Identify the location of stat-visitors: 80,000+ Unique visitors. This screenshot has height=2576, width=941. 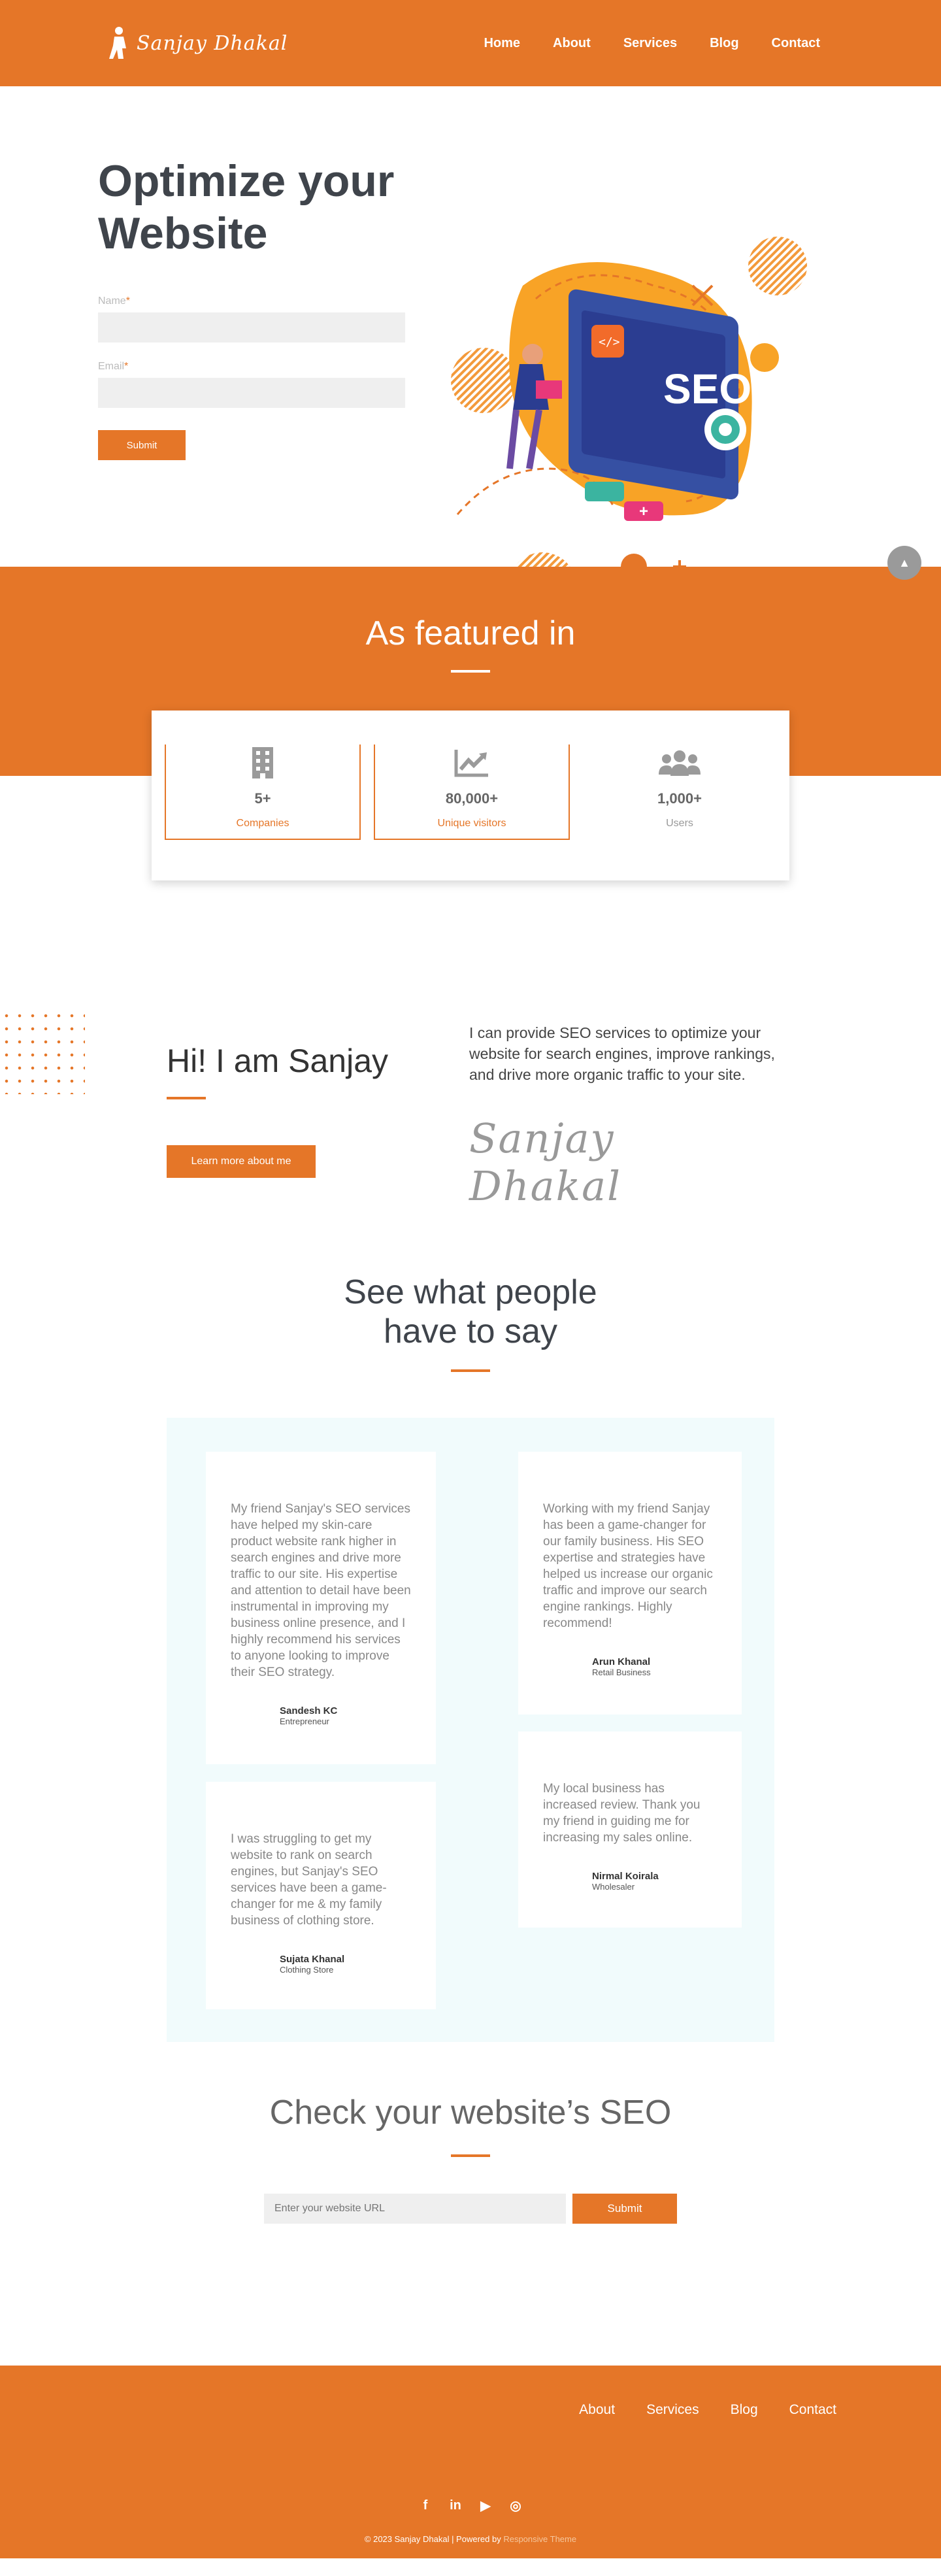
(472, 792).